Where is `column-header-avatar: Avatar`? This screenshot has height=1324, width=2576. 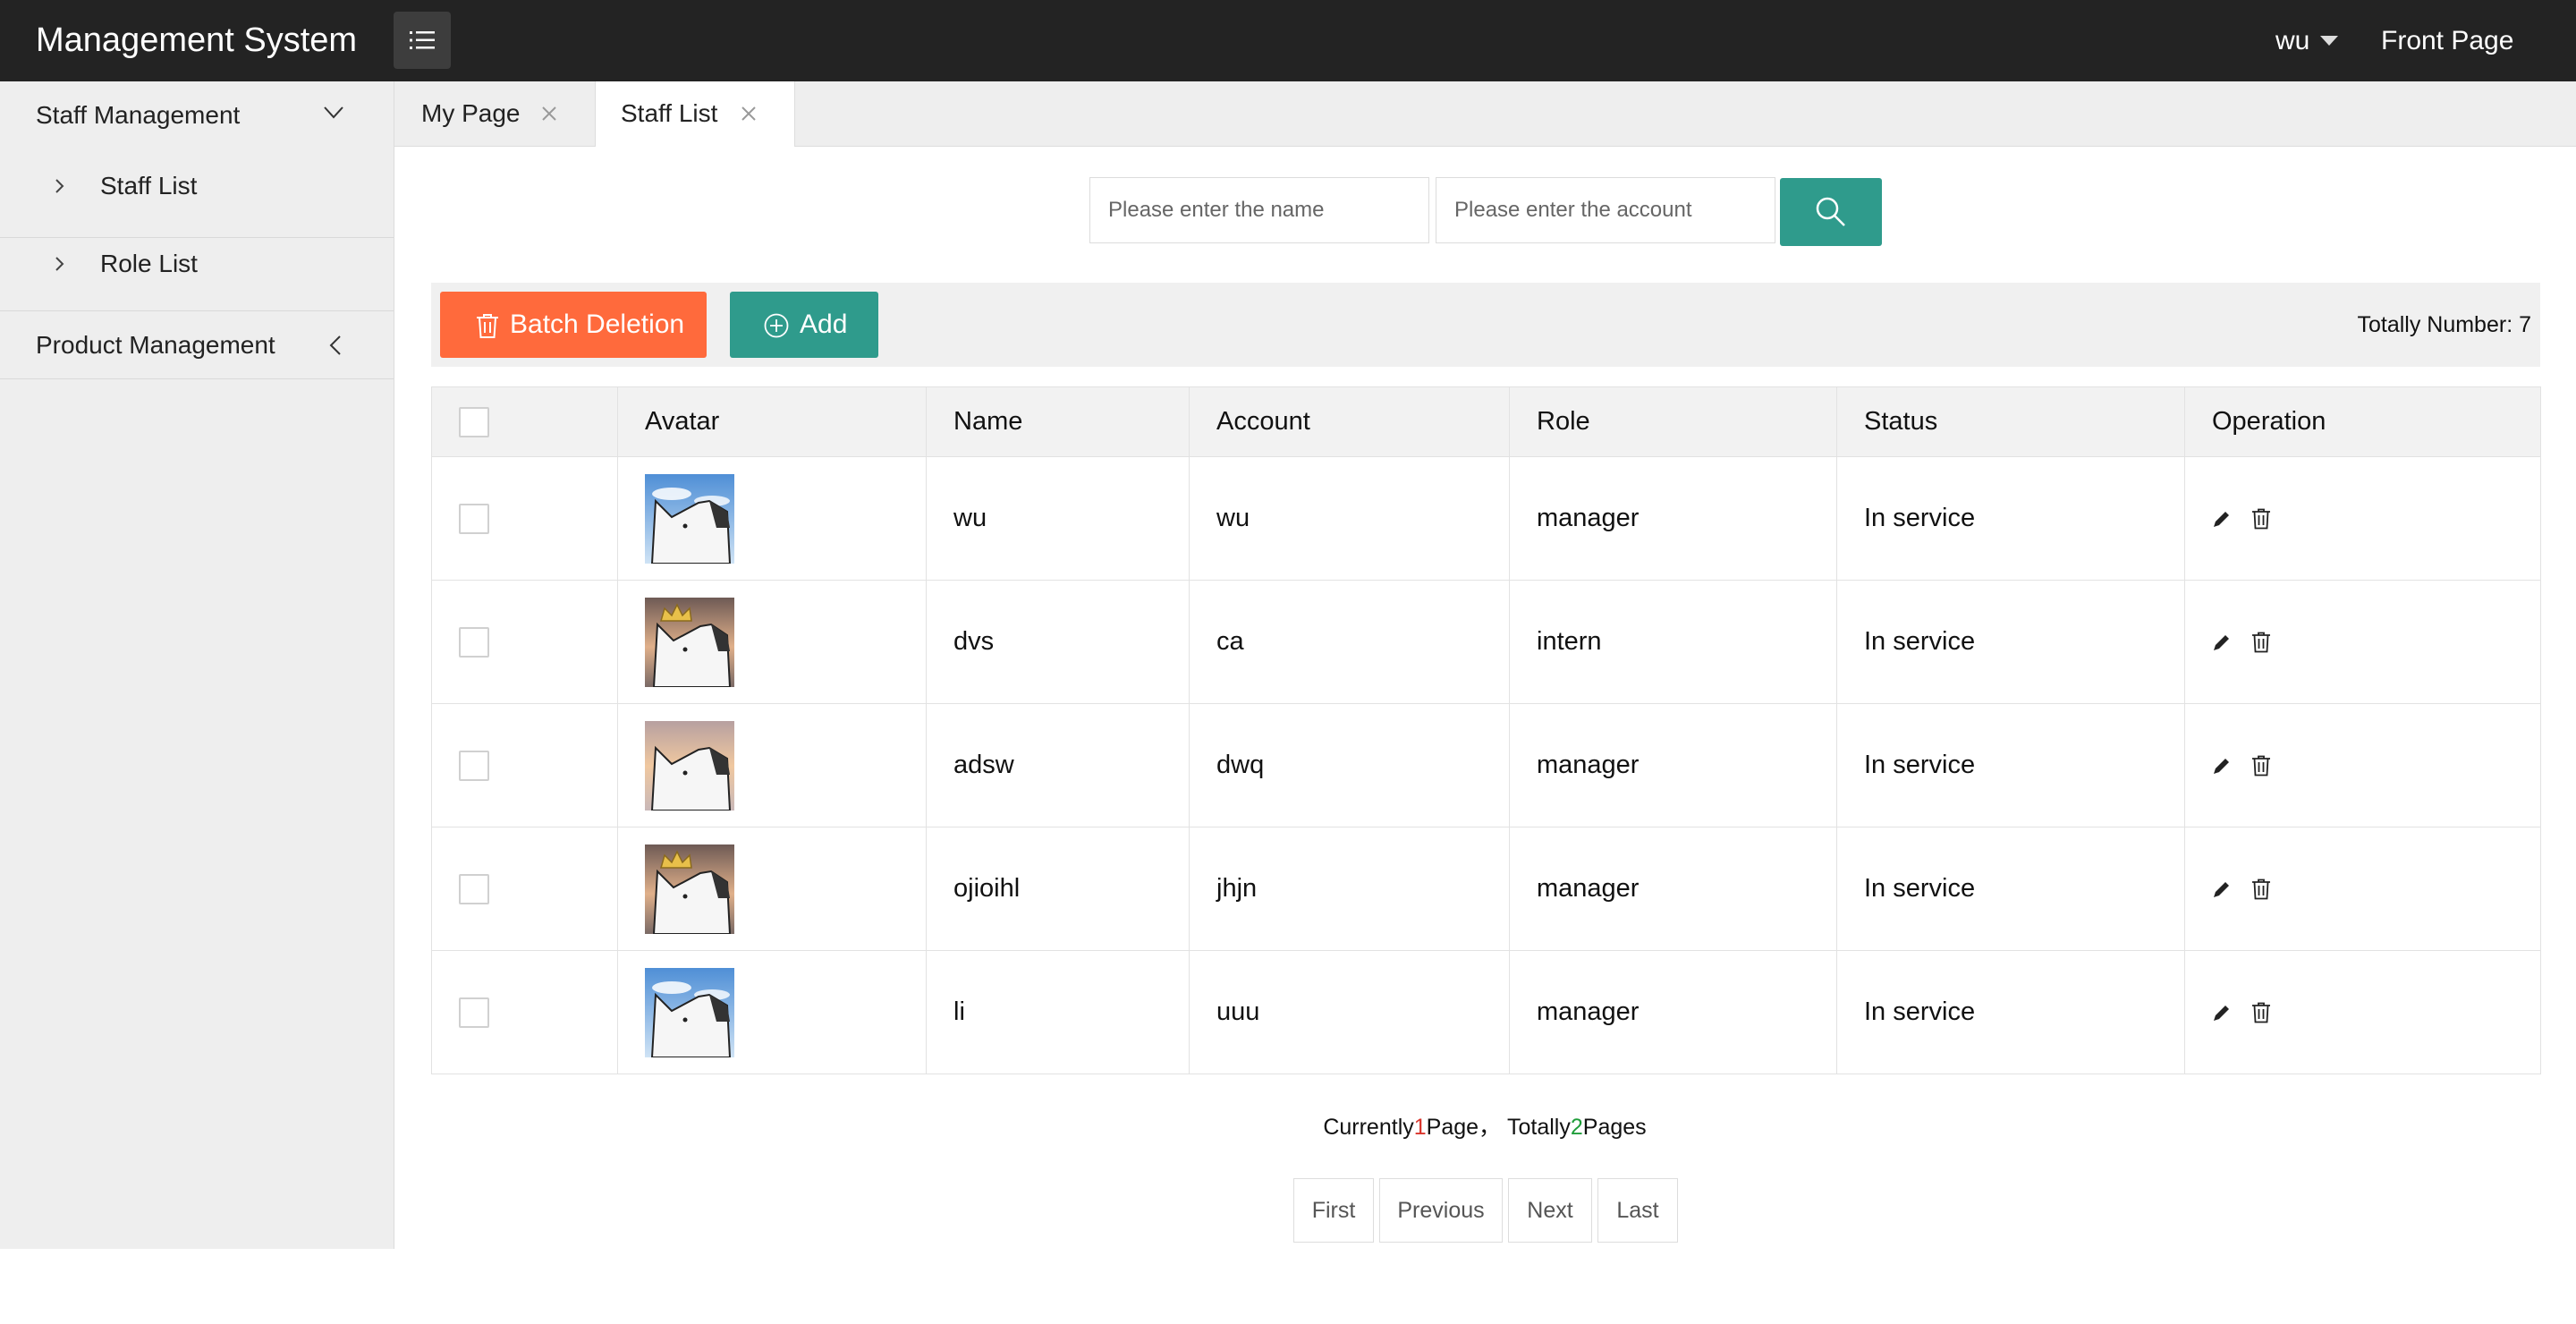 column-header-avatar: Avatar is located at coordinates (772, 421).